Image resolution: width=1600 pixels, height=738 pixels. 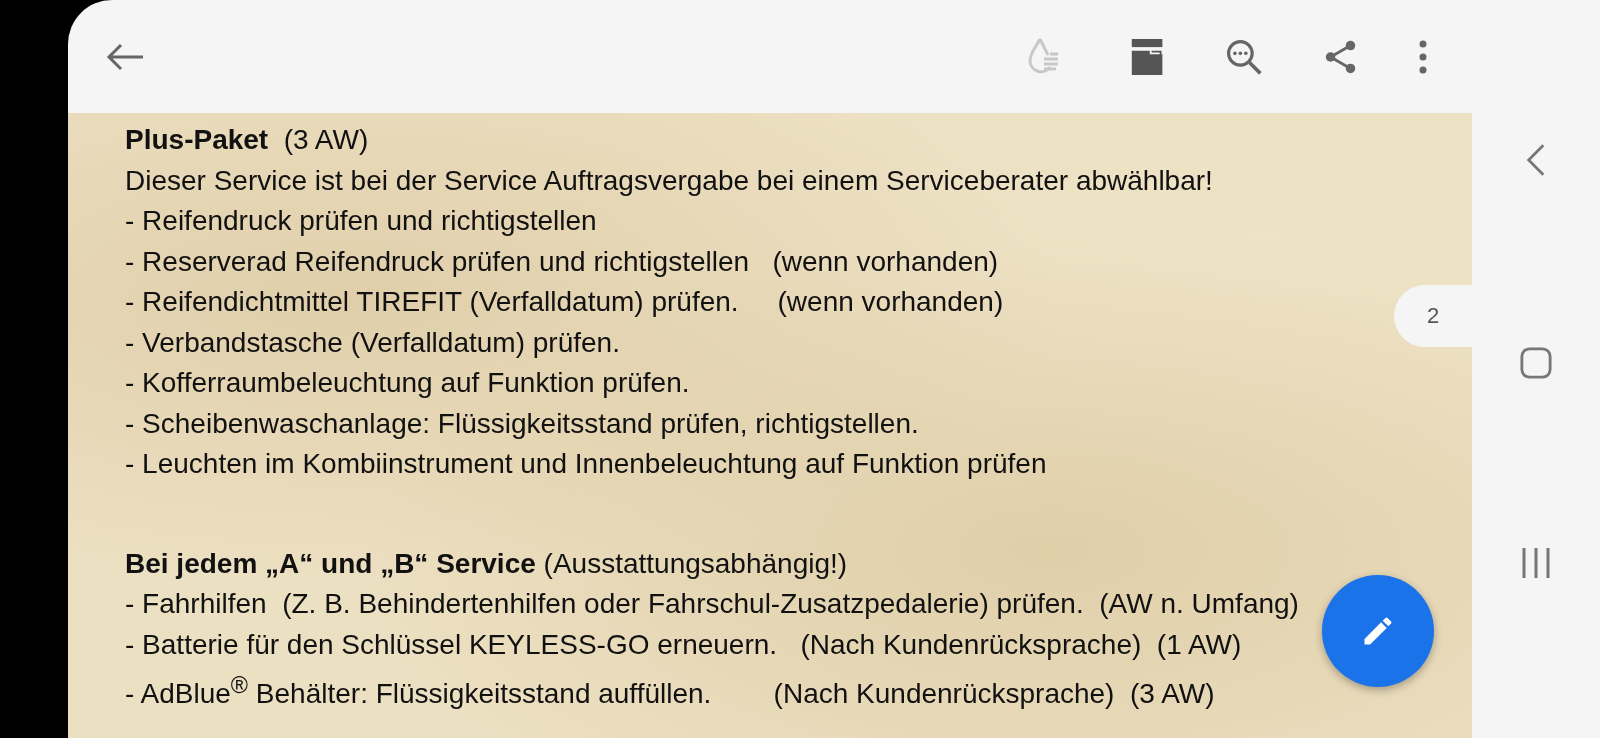 I want to click on text-line: - Fahrhilfen (Z. B. Behindertenhilfen oder Fahrschul-Zusatzpedalerie) prüfen. (AW n. Umfang), so click(x=712, y=604).